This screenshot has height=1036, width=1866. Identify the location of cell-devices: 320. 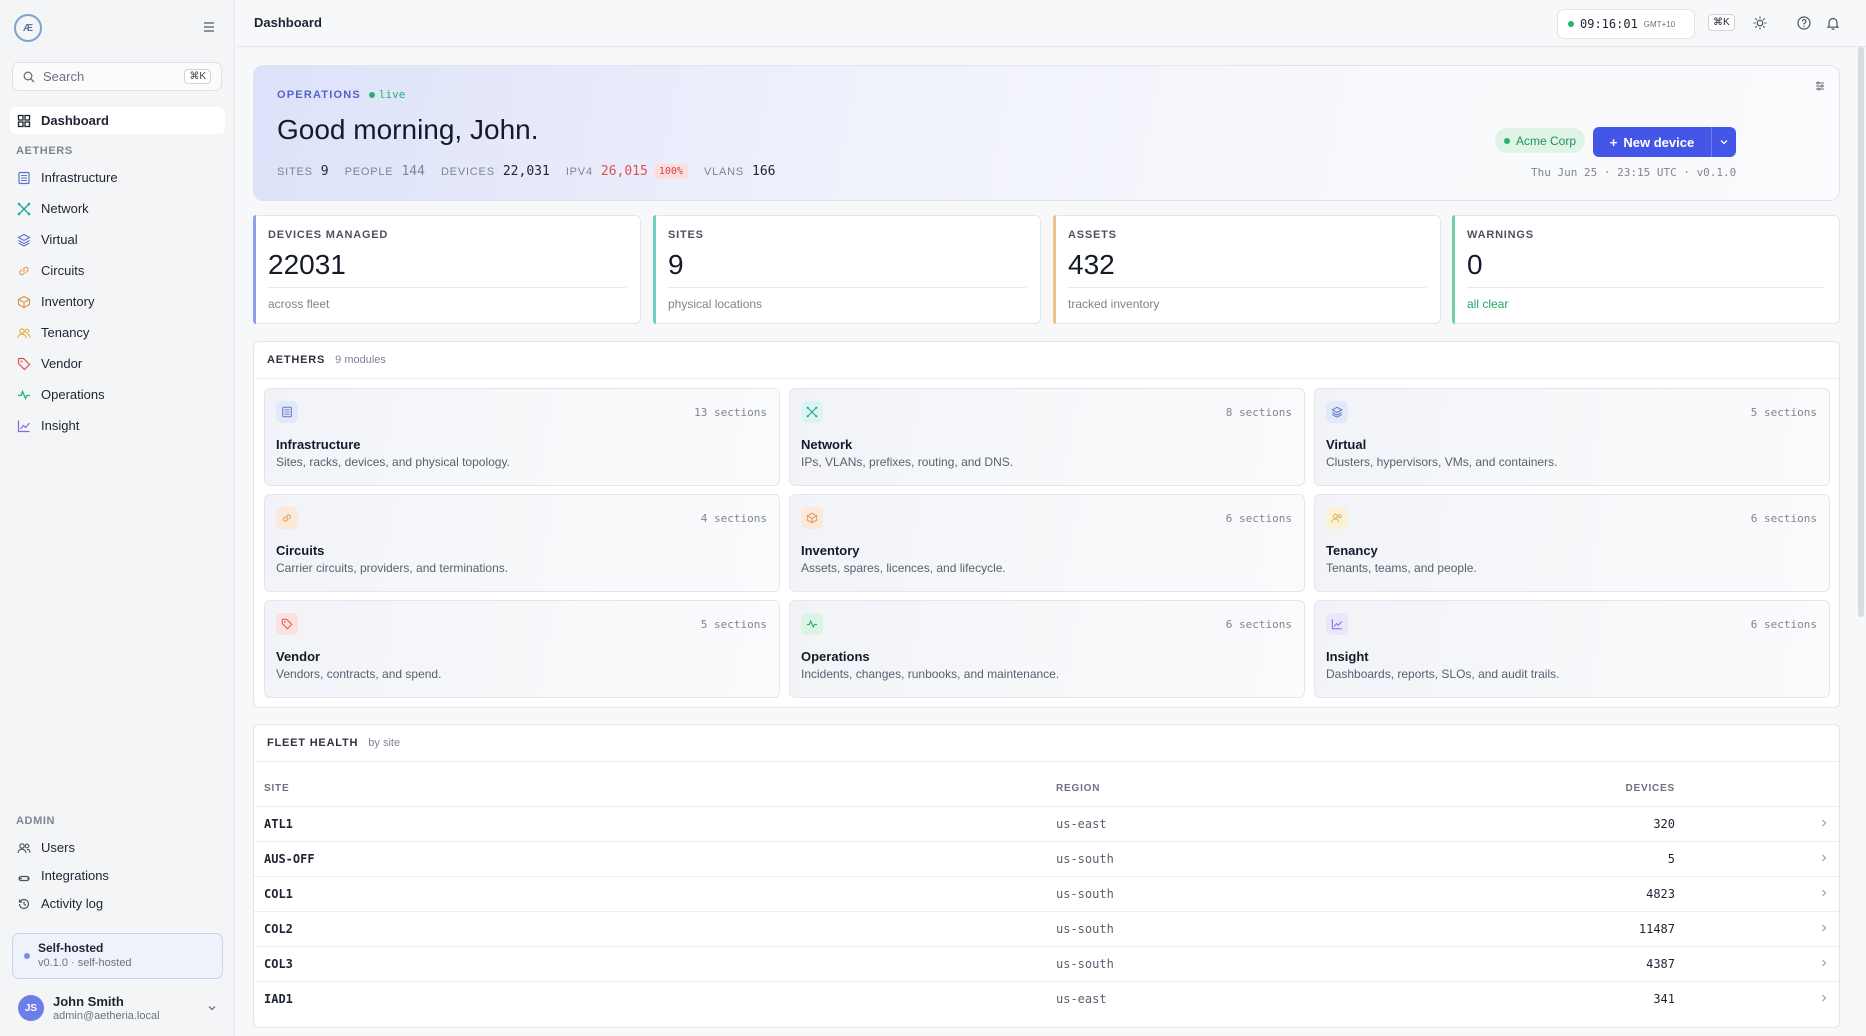
(1664, 824).